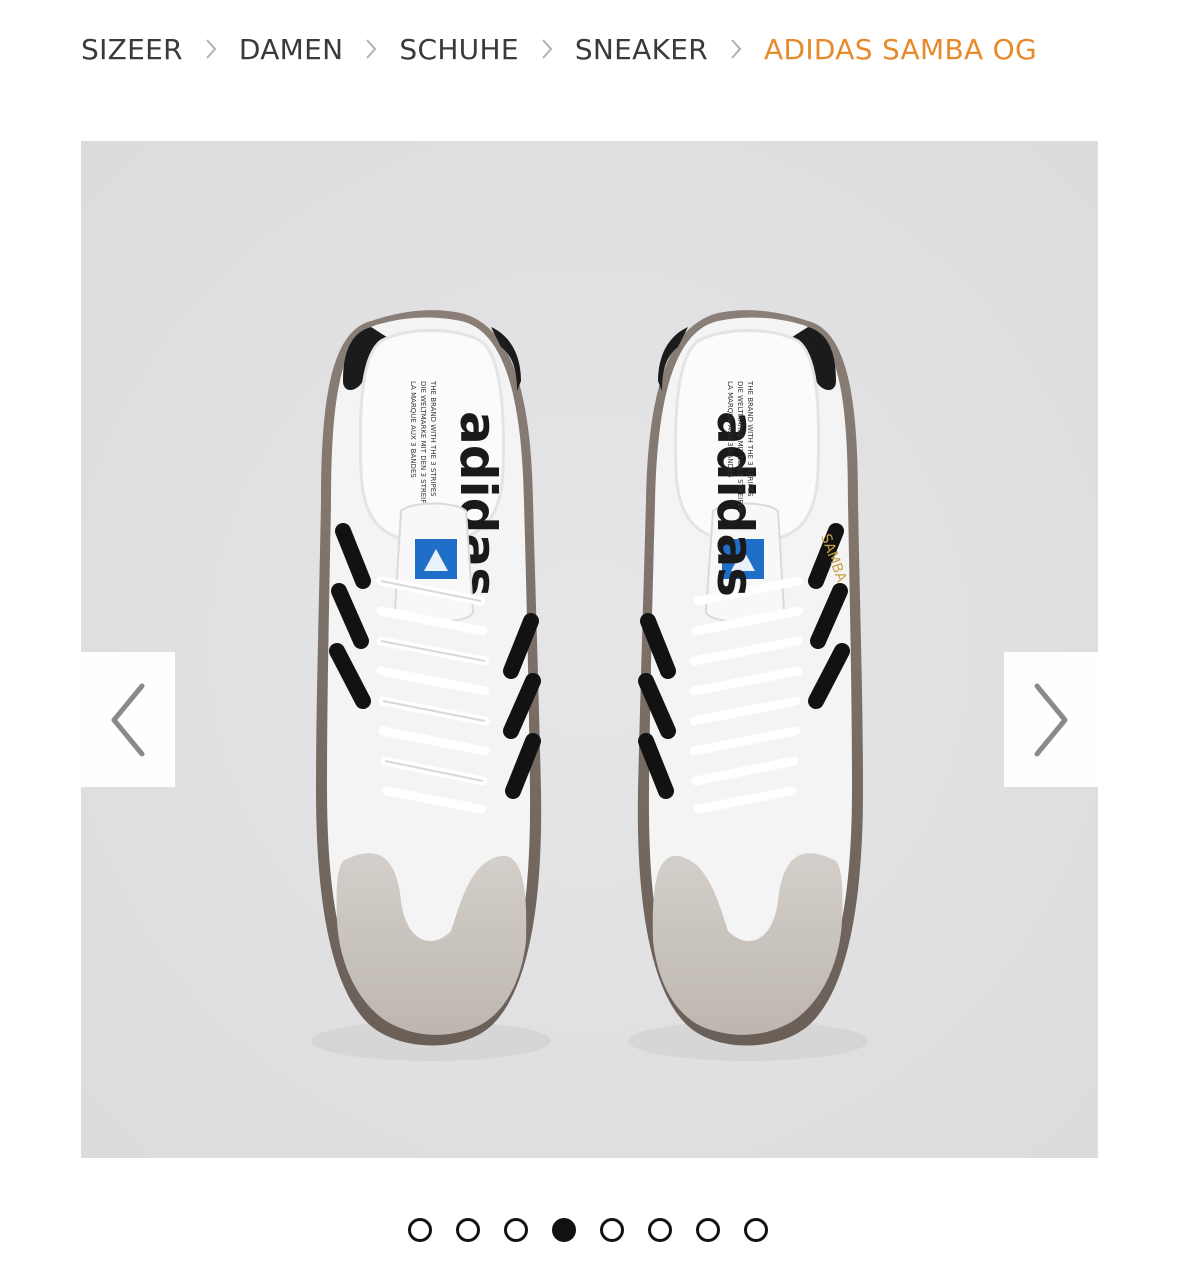 Image resolution: width=1179 pixels, height=1261 pixels. I want to click on breadcrumb-current: ADIDAS SAMBA OG, so click(900, 49).